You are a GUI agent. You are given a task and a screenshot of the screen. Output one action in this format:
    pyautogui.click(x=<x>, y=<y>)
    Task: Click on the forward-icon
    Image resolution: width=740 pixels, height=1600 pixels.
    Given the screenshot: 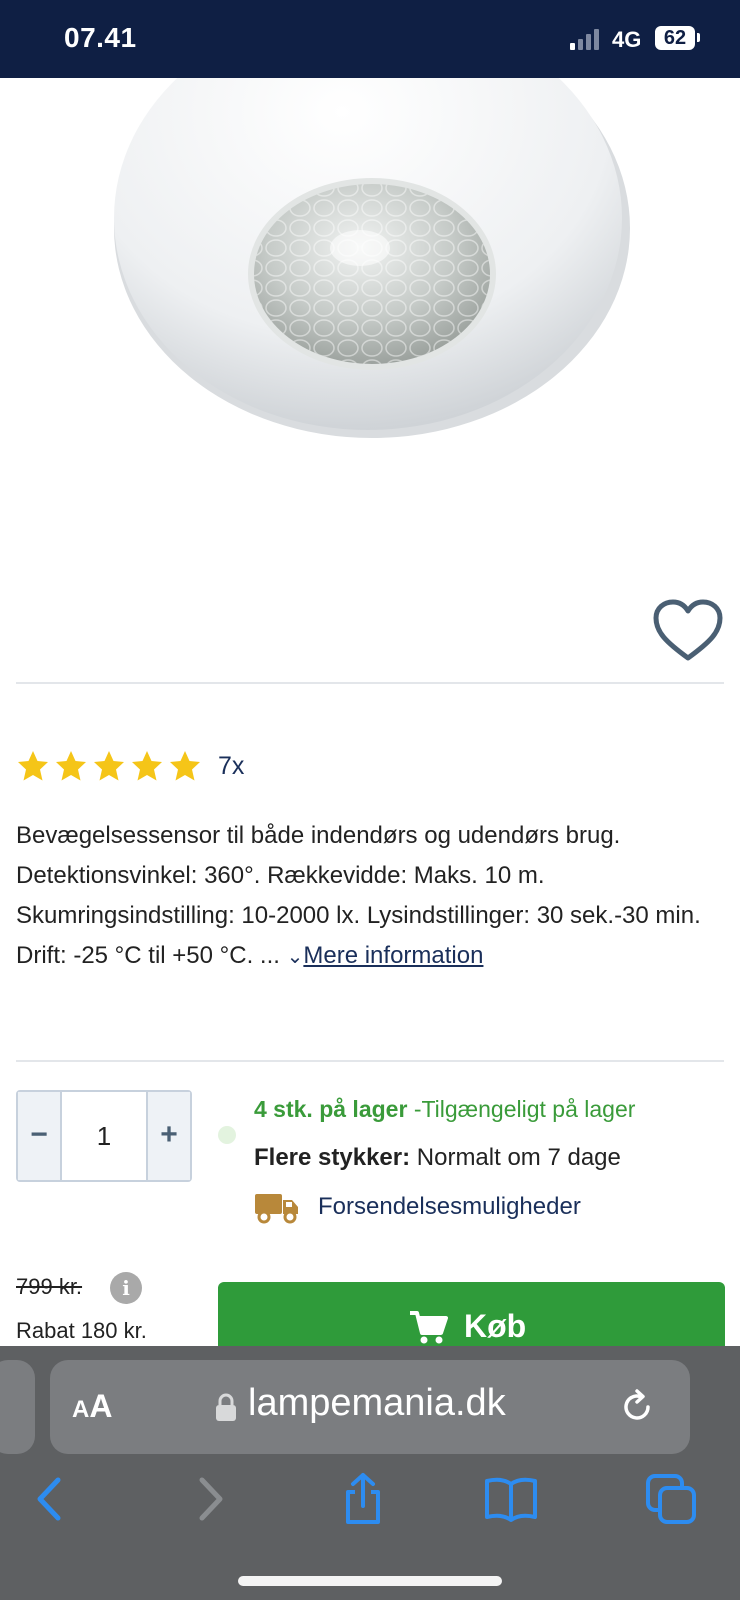 What is the action you would take?
    pyautogui.click(x=209, y=1499)
    